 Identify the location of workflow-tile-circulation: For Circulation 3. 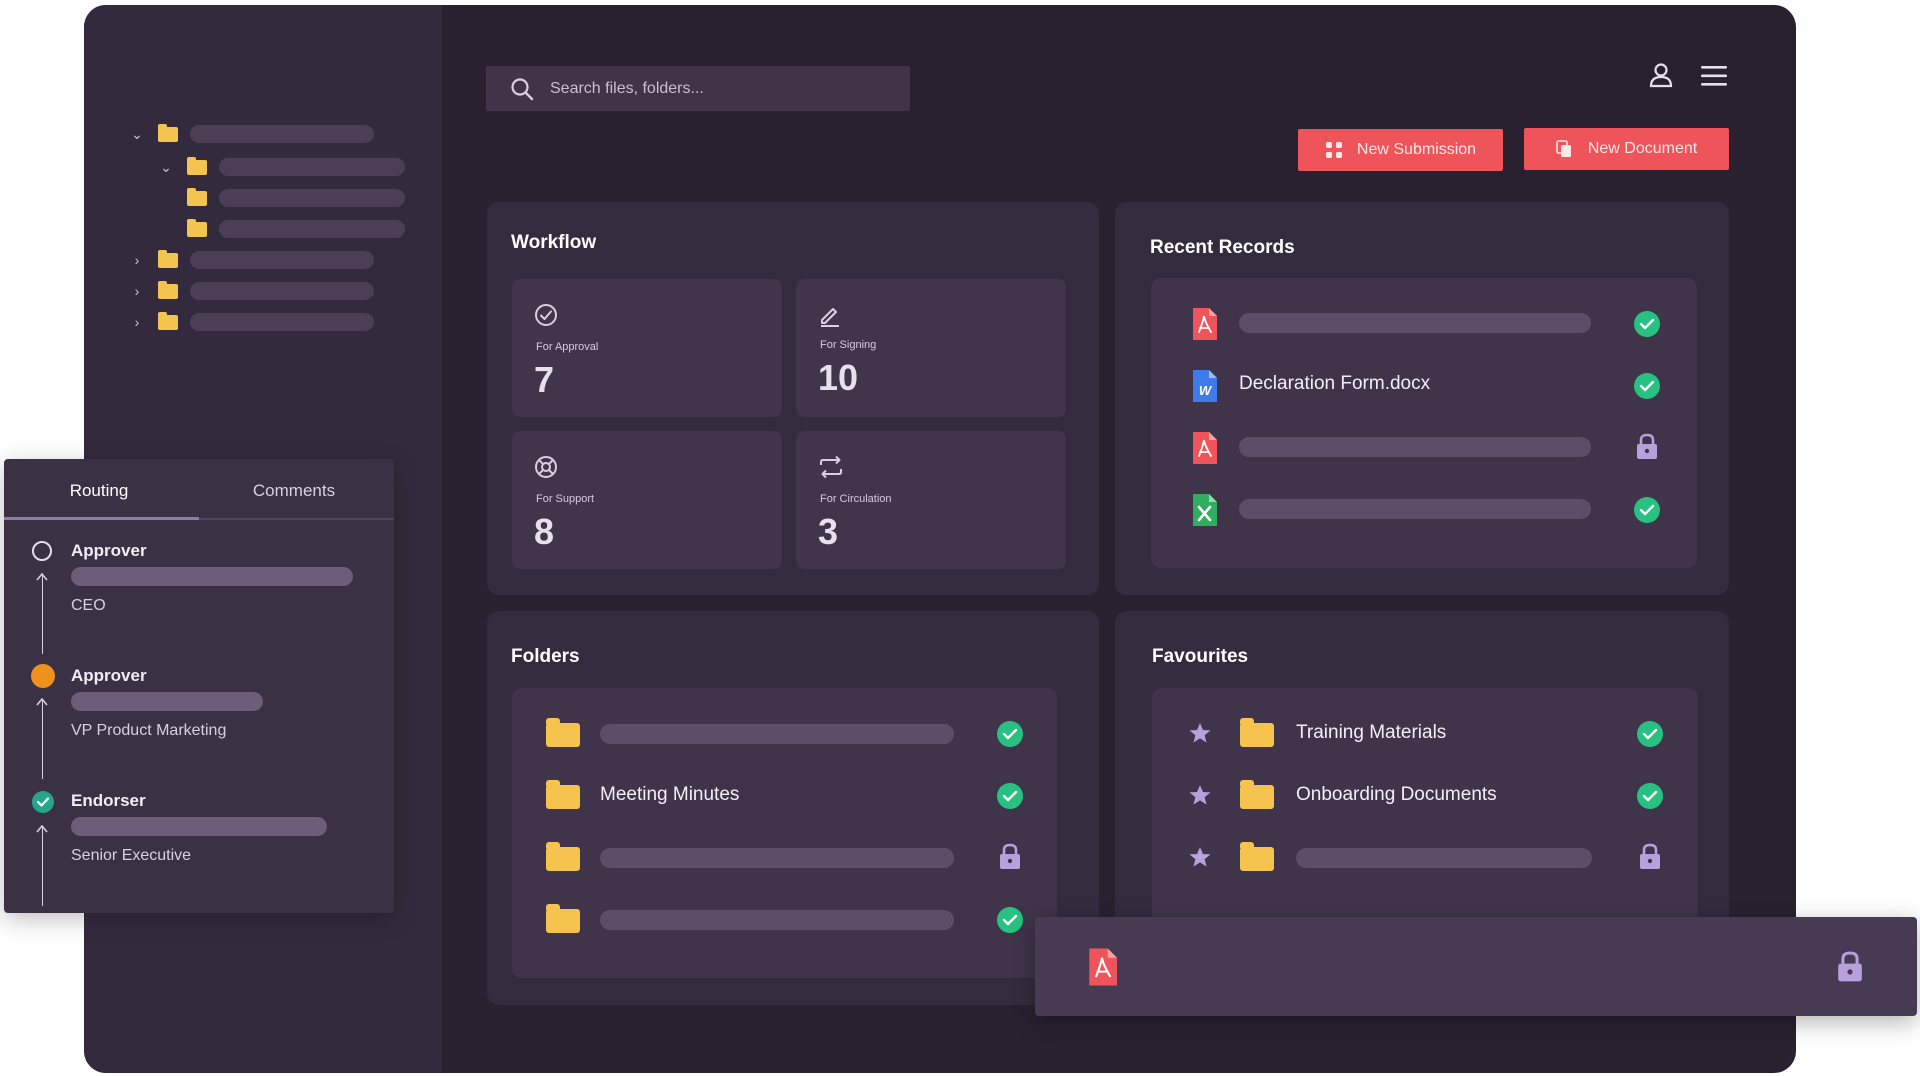
(931, 500).